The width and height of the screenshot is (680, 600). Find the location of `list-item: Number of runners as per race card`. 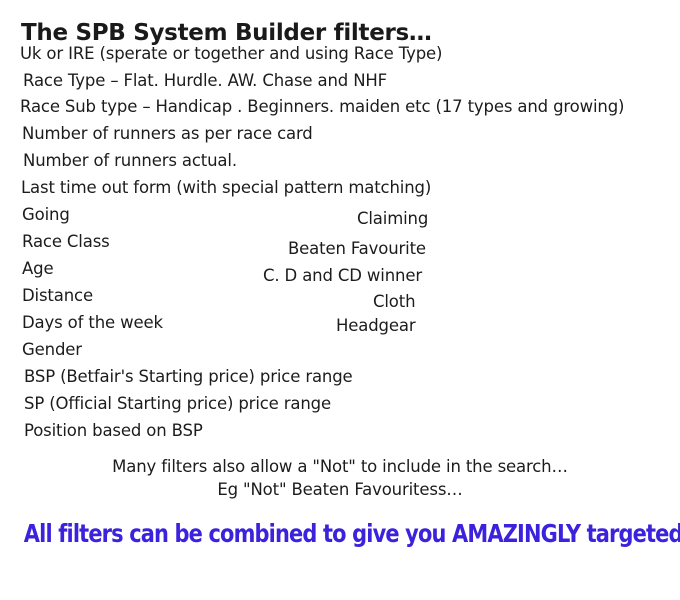

list-item: Number of runners as per race card is located at coordinates (167, 133).